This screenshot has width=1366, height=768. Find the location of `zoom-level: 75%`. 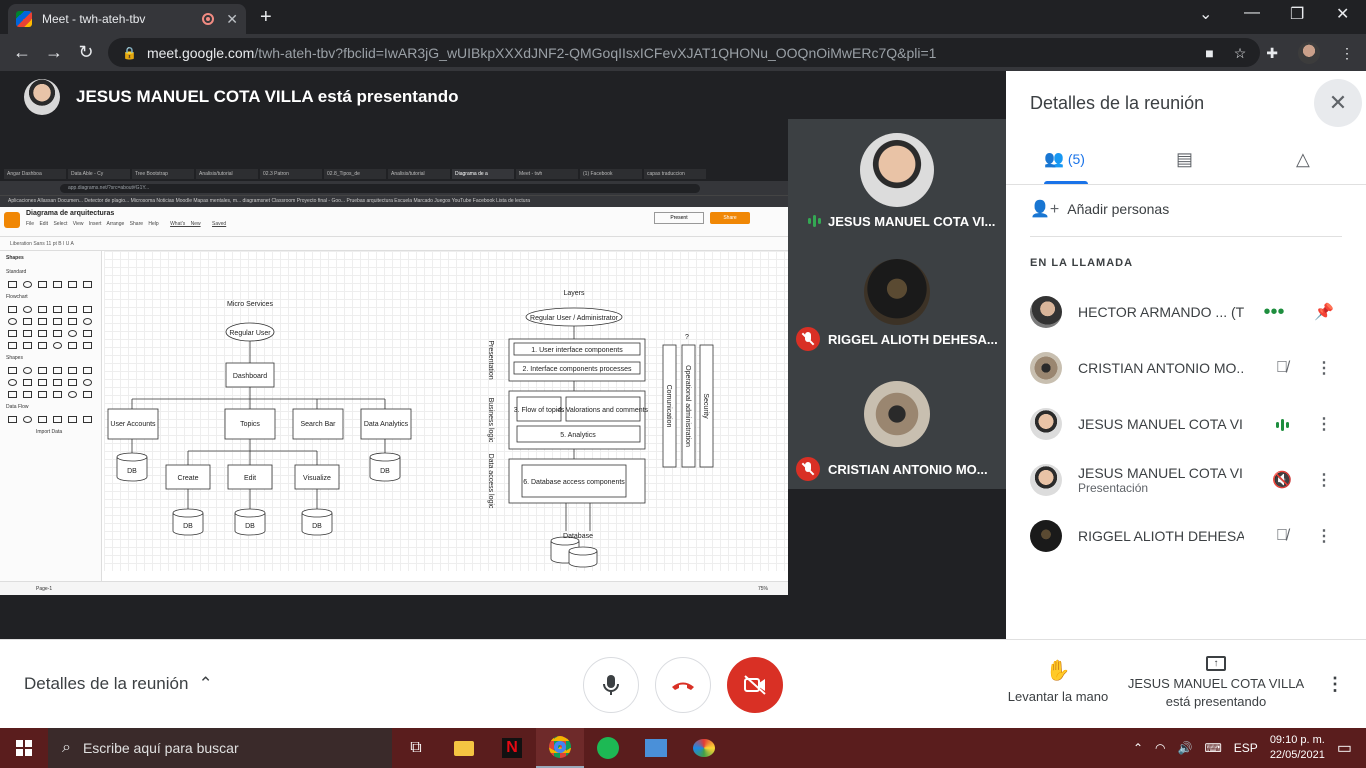

zoom-level: 75% is located at coordinates (762, 589).